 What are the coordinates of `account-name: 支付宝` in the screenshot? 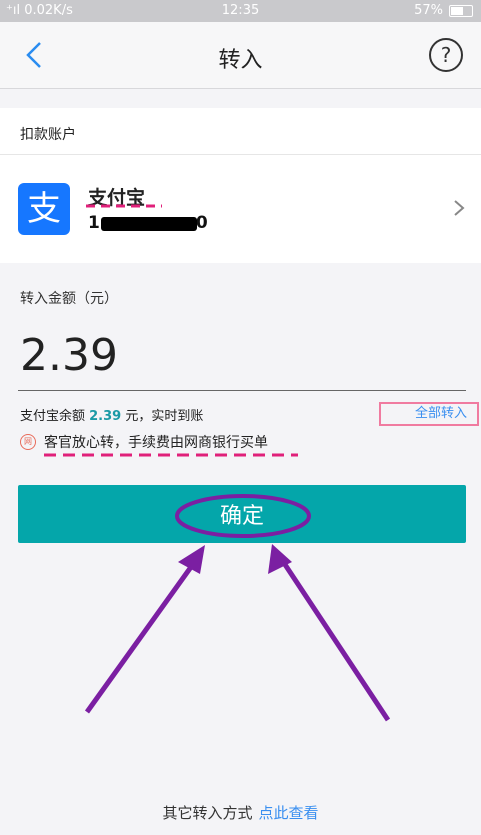 It's located at (117, 198).